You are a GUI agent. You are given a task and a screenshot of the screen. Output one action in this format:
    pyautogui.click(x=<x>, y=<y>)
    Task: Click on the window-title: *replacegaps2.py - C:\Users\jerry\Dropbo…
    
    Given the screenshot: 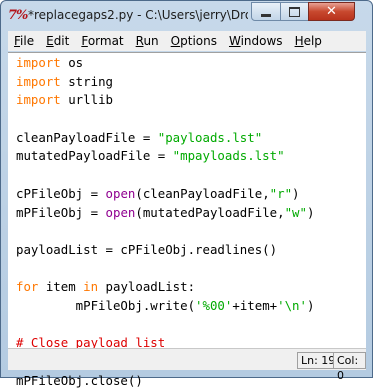 What is the action you would take?
    pyautogui.click(x=138, y=15)
    